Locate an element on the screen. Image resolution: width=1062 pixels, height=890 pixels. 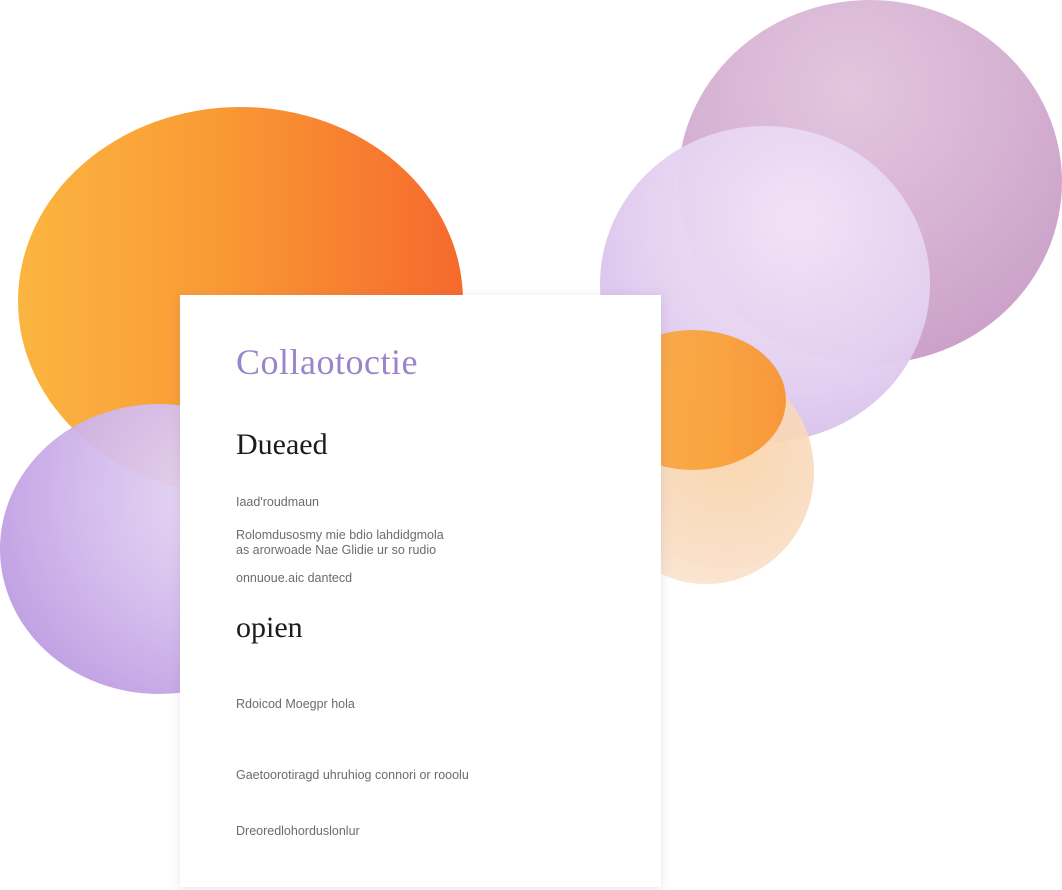
paragraph-line: as arorwoade Nae Glidie ur so rudio is located at coordinates (336, 550).